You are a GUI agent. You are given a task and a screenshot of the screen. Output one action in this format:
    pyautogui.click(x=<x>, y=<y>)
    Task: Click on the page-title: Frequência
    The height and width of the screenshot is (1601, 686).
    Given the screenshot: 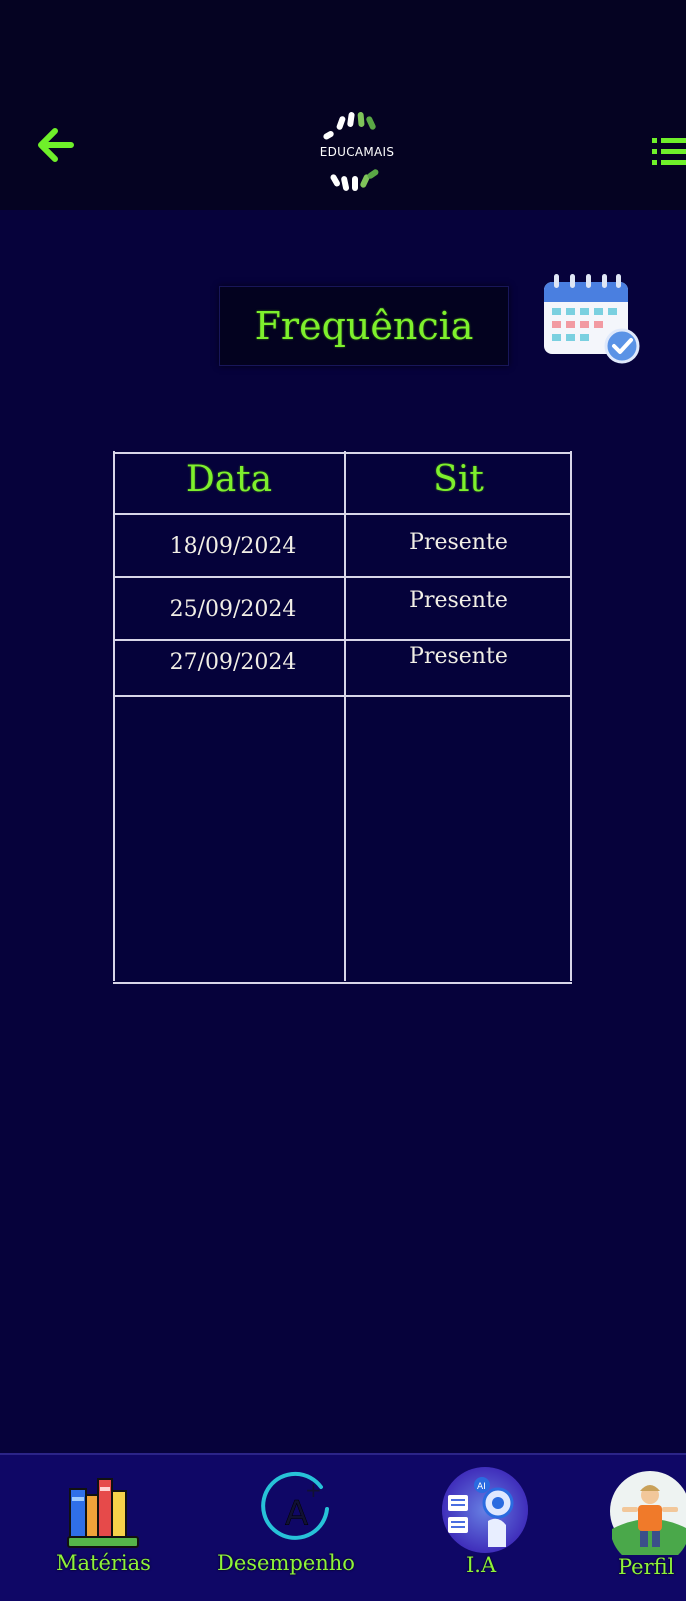 What is the action you would take?
    pyautogui.click(x=364, y=326)
    